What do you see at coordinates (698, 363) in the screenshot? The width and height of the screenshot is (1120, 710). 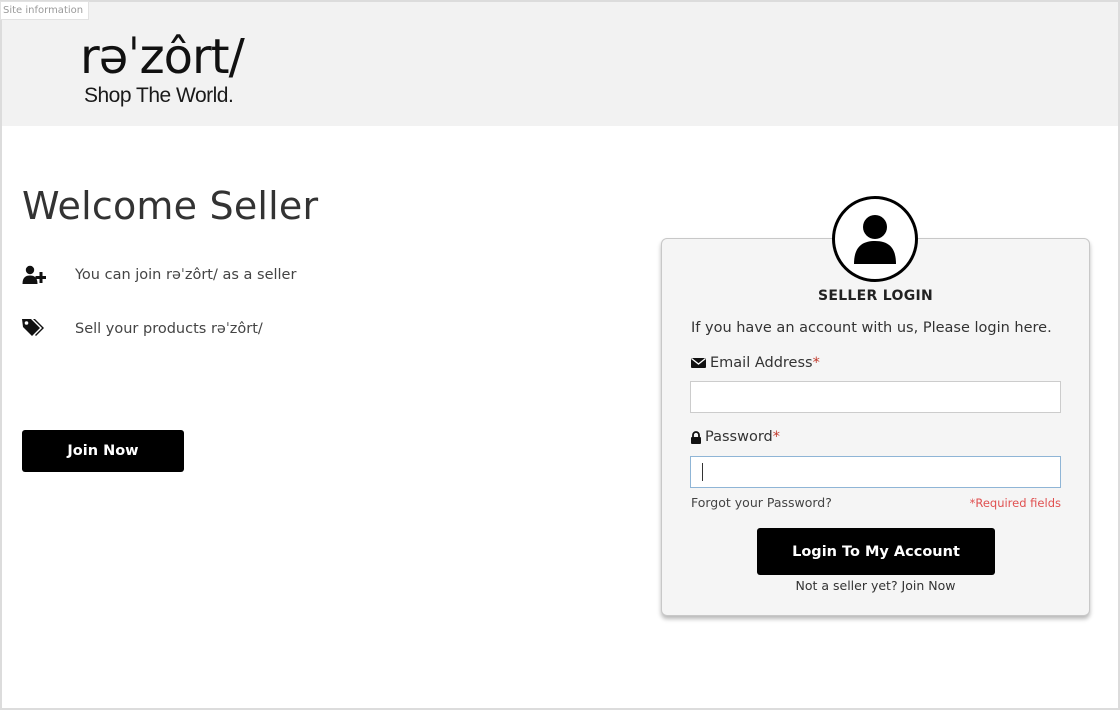 I see `envelope-icon` at bounding box center [698, 363].